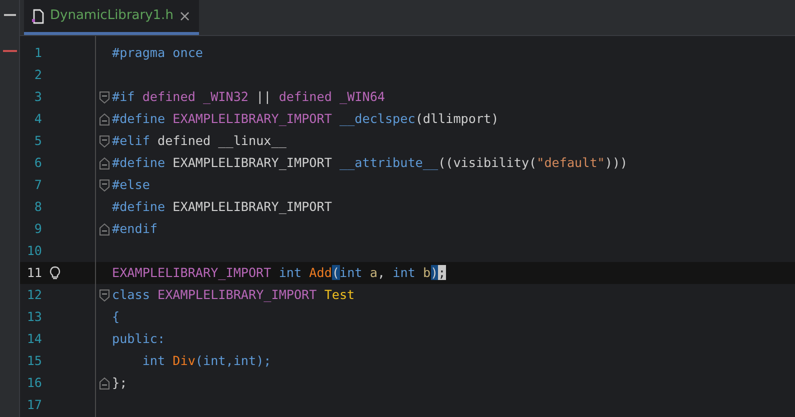  Describe the element at coordinates (34, 361) in the screenshot. I see `line-number: 15` at that location.